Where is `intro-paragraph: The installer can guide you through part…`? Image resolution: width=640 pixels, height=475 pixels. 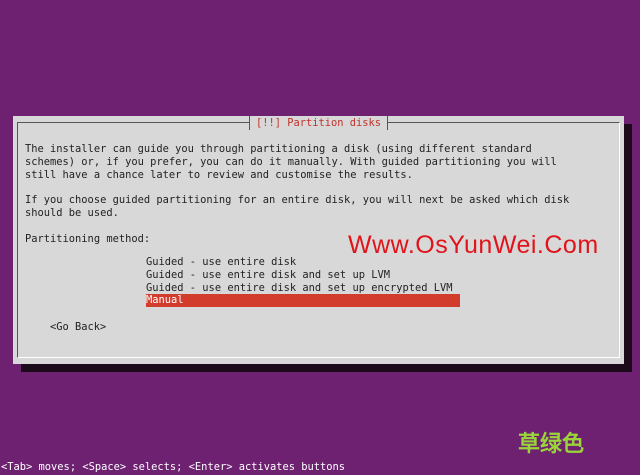
intro-paragraph: The installer can guide you through part… is located at coordinates (291, 162).